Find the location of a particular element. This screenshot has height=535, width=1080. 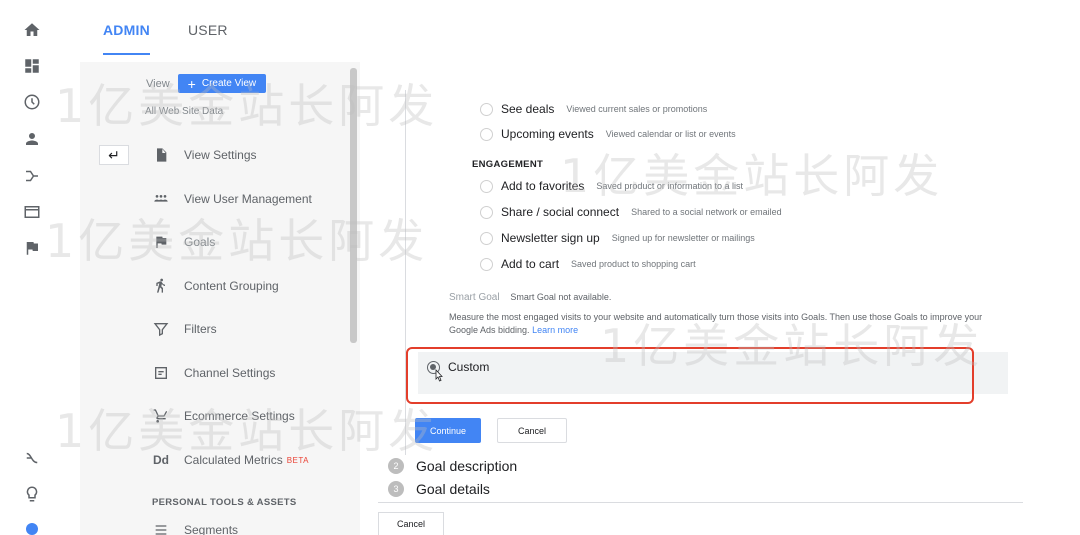

nav-item-label: View Settings is located at coordinates (220, 155).